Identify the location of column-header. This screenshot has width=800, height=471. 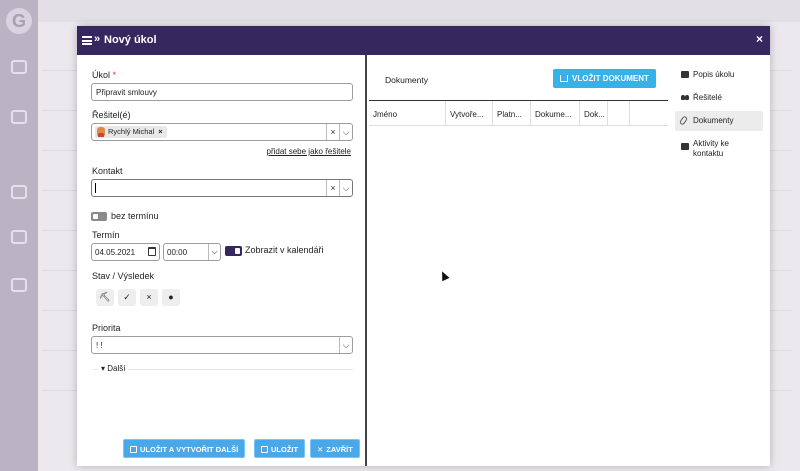
(619, 113).